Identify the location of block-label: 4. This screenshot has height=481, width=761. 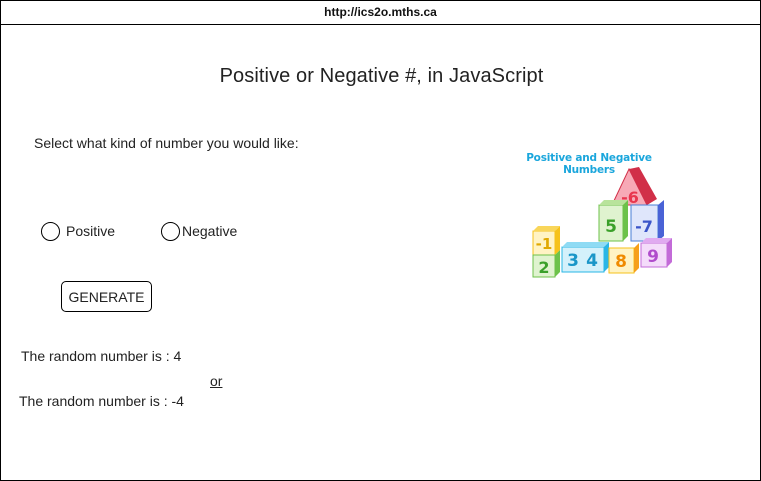
(592, 261).